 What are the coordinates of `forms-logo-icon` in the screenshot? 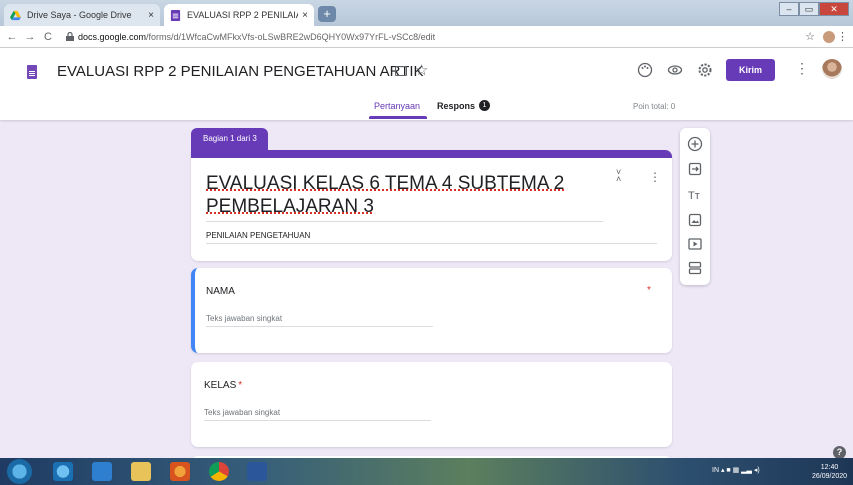 It's located at (32, 72).